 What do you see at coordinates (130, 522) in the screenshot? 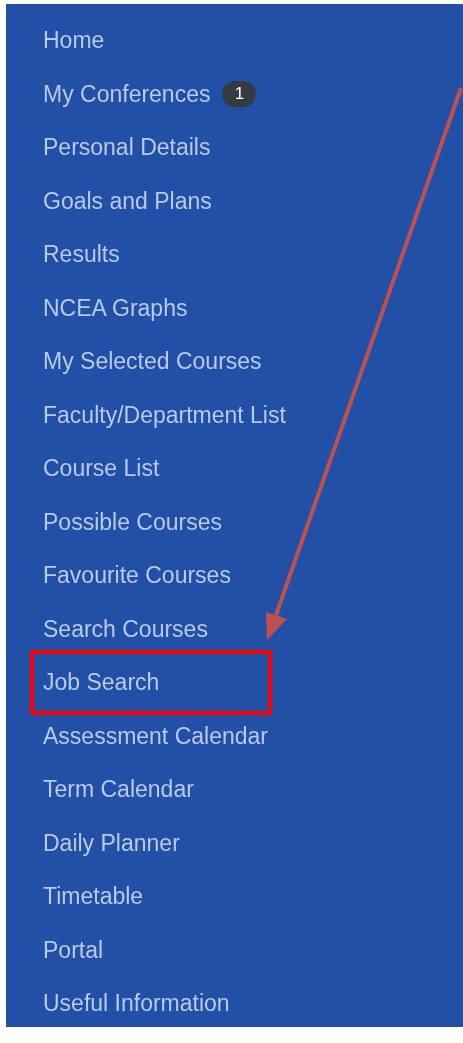
I see `sidebar-item: Possible Courses` at bounding box center [130, 522].